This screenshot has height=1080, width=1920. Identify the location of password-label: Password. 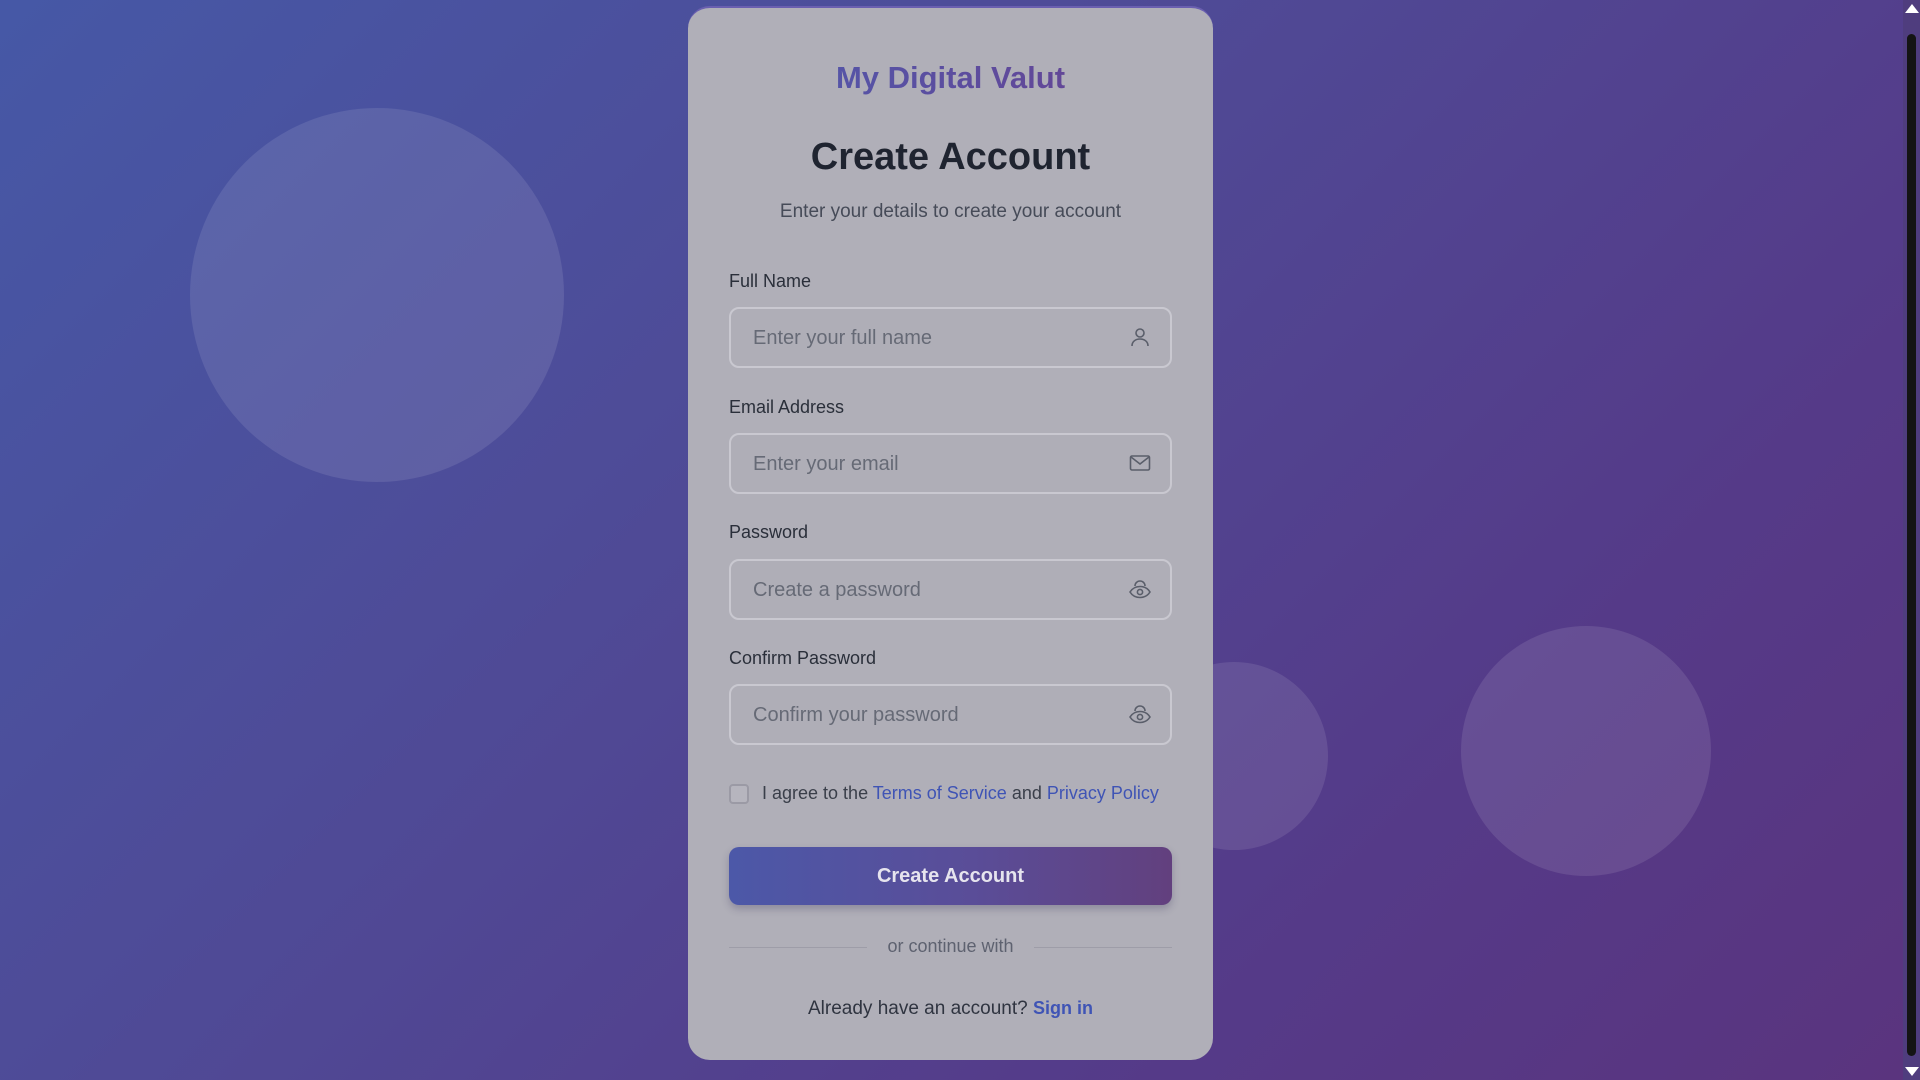
(769, 532).